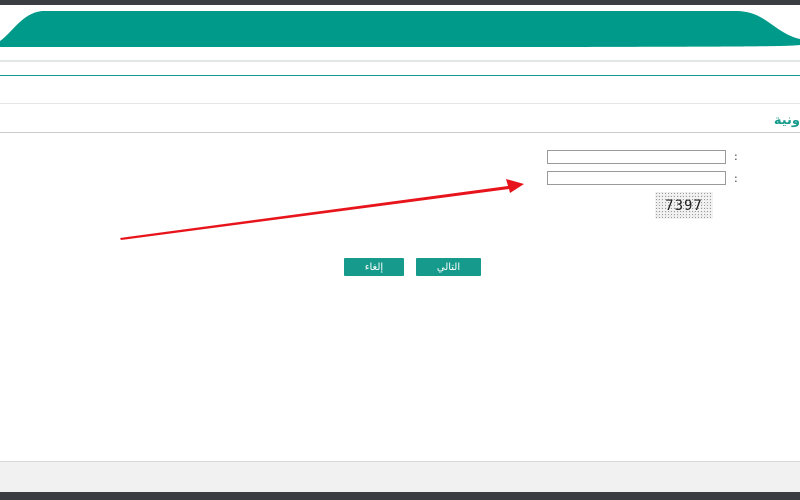  Describe the element at coordinates (400, 477) in the screenshot. I see `page-footer` at that location.